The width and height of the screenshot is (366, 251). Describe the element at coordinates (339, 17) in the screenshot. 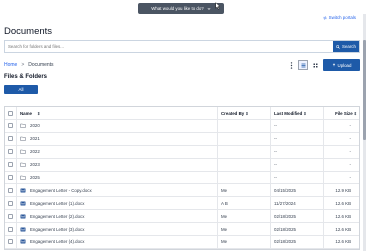

I see `switch-portals-link: Switch portals` at that location.